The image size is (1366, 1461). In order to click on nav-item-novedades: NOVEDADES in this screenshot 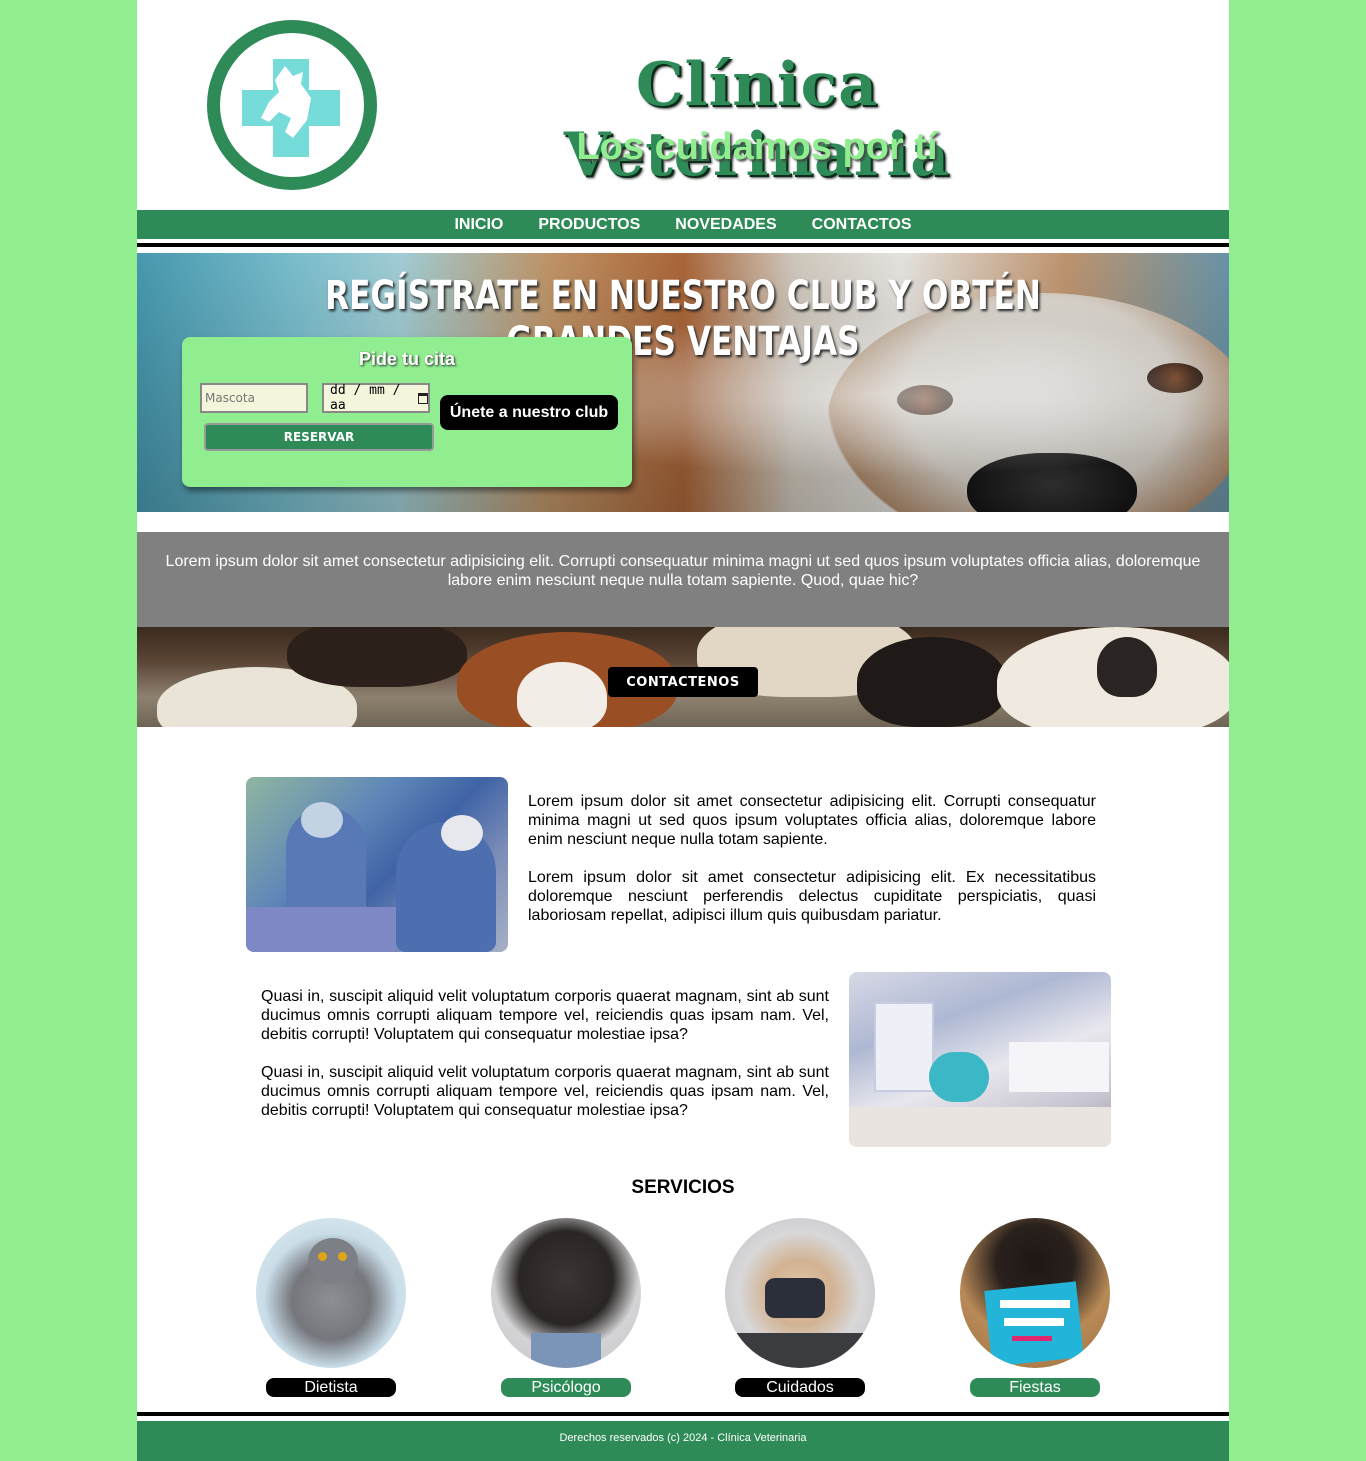, I will do `click(725, 225)`.